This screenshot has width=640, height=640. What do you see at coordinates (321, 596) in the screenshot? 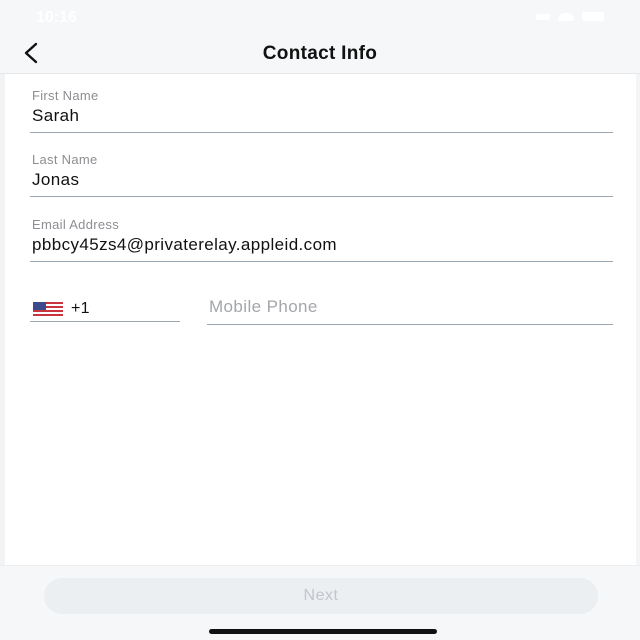
I see `next-button: Next` at bounding box center [321, 596].